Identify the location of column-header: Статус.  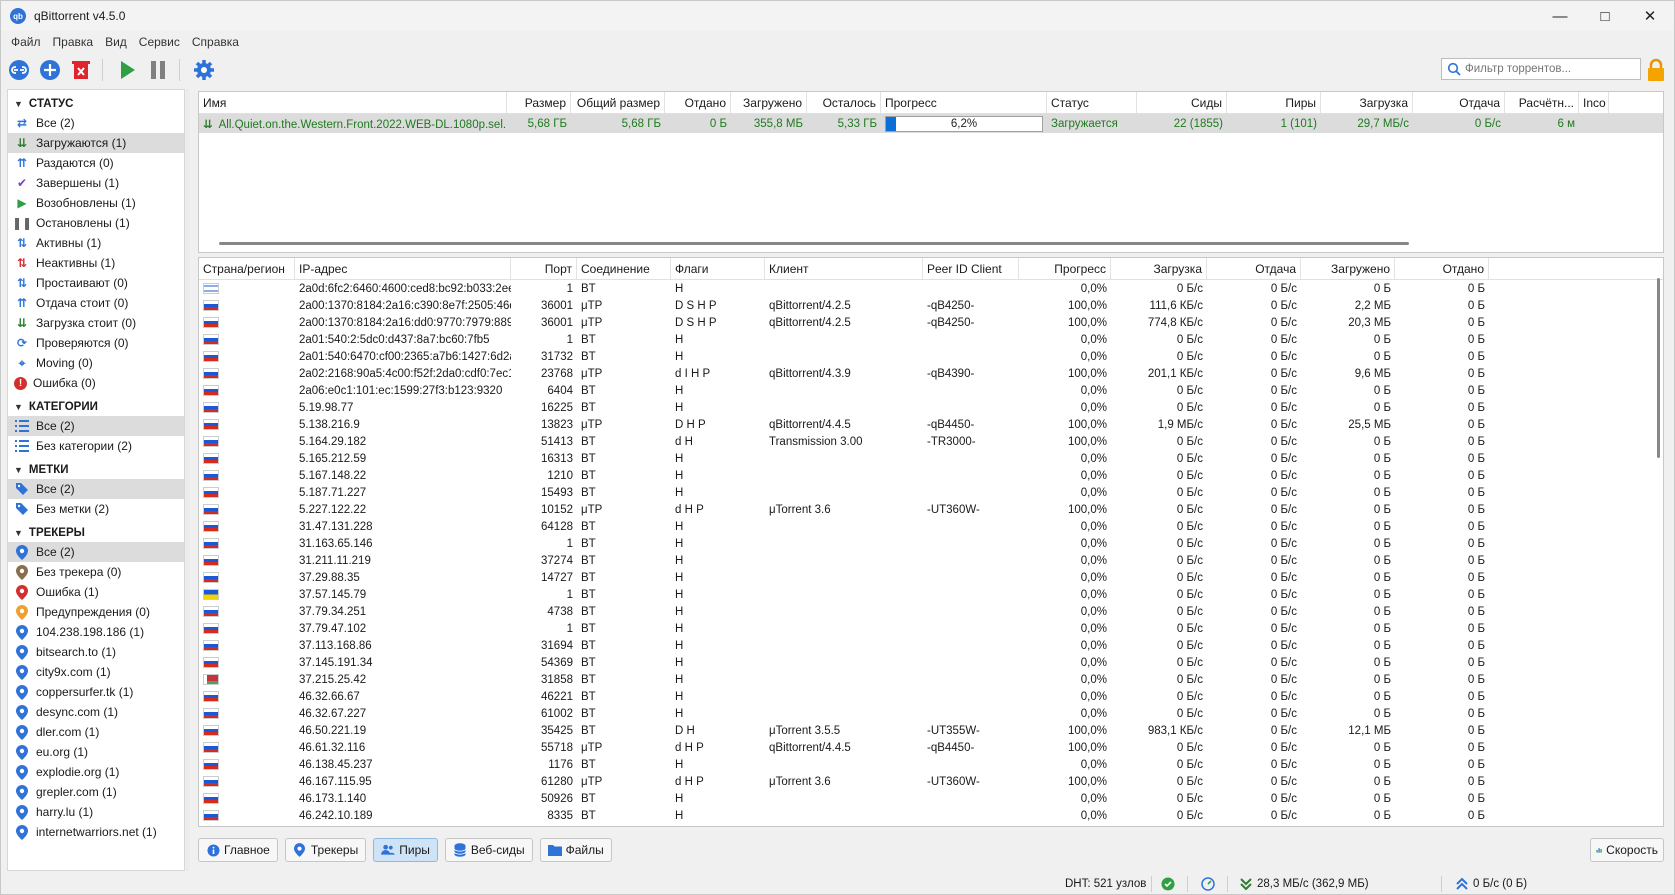
(1092, 102).